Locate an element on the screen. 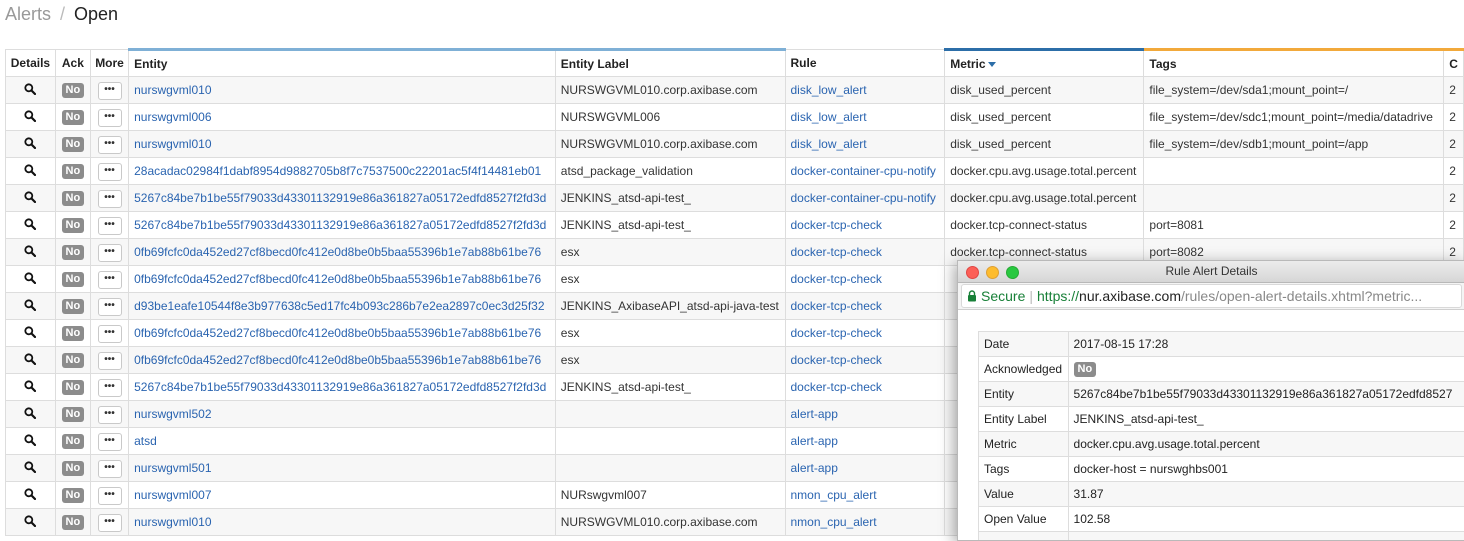 Image resolution: width=1464 pixels, height=541 pixels. entity-link: nurswgvml501 is located at coordinates (172, 468).